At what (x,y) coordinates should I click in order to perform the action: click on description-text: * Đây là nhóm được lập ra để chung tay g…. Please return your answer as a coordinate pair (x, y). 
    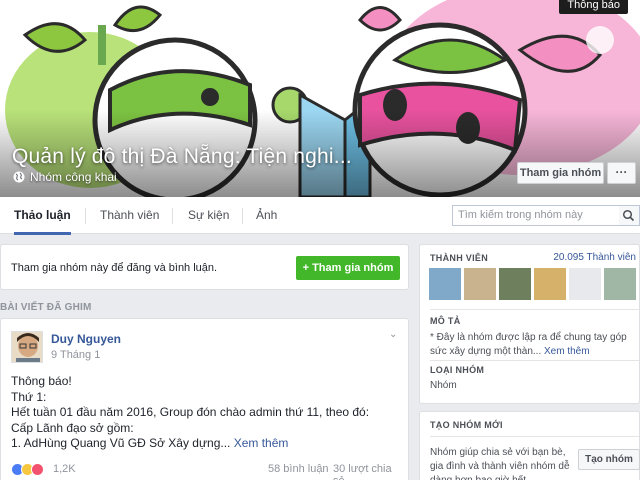
    Looking at the image, I should click on (528, 344).